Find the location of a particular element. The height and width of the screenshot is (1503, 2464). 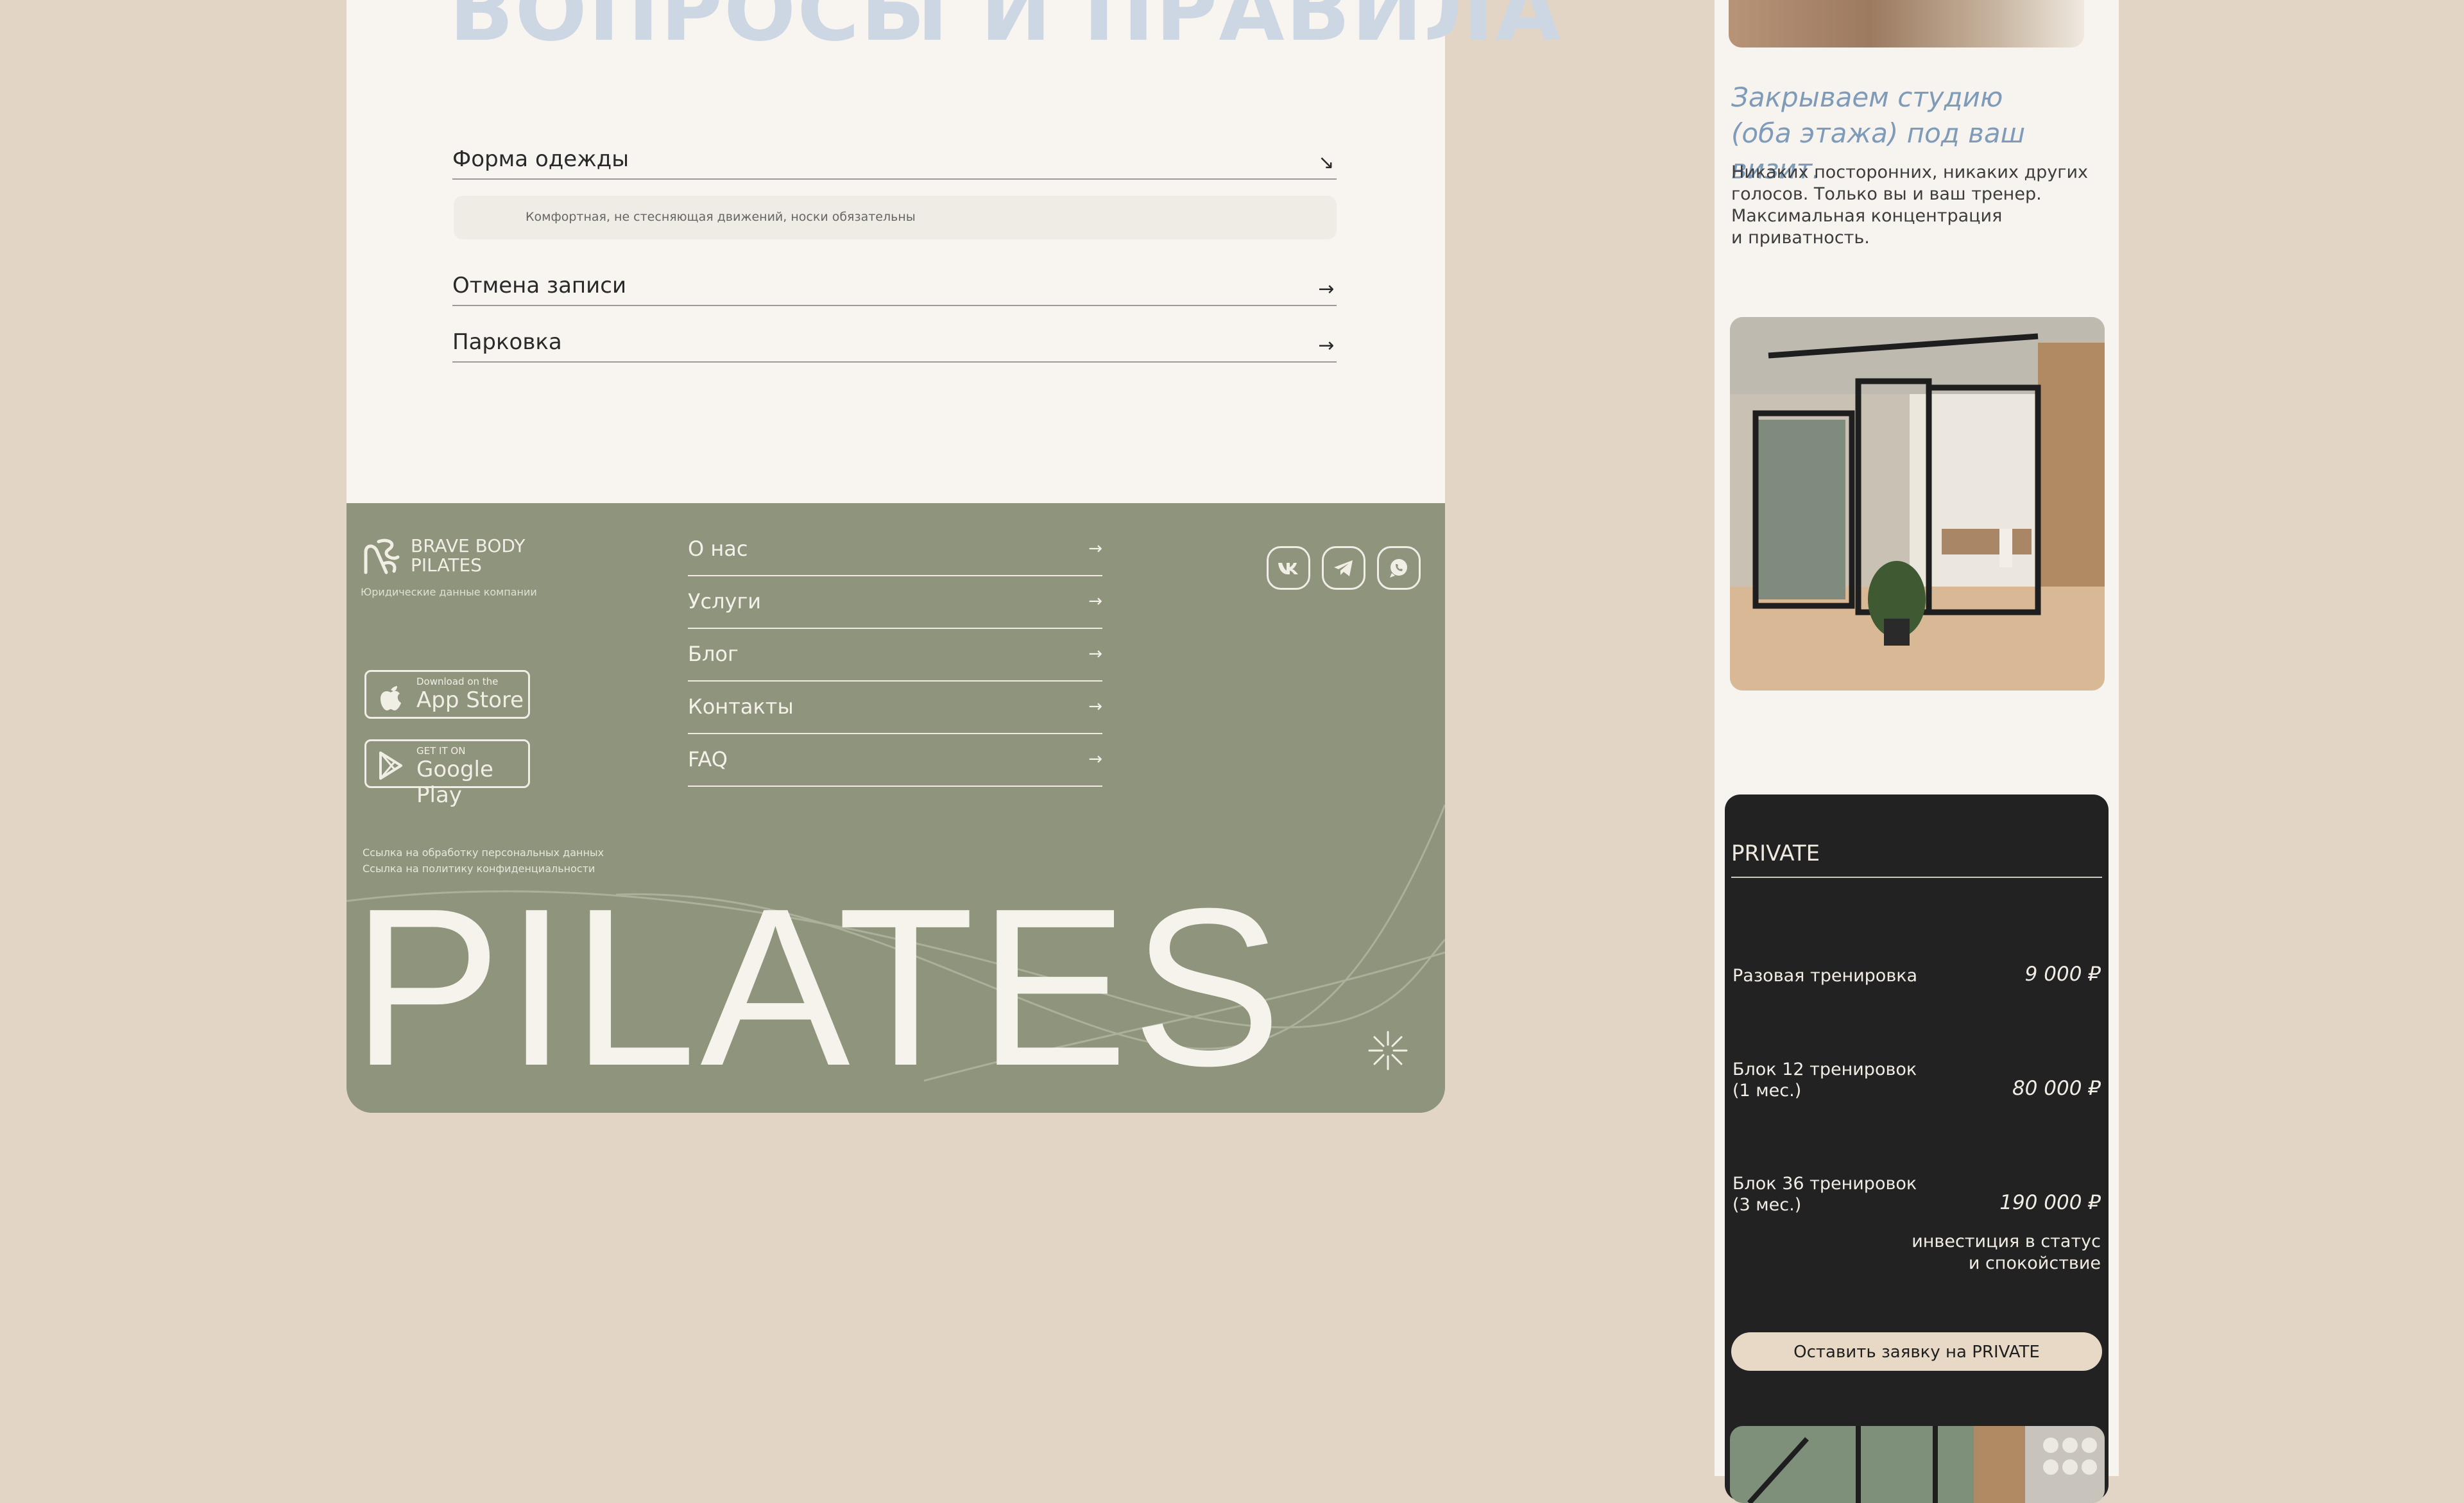

vk-icon is located at coordinates (1288, 568).